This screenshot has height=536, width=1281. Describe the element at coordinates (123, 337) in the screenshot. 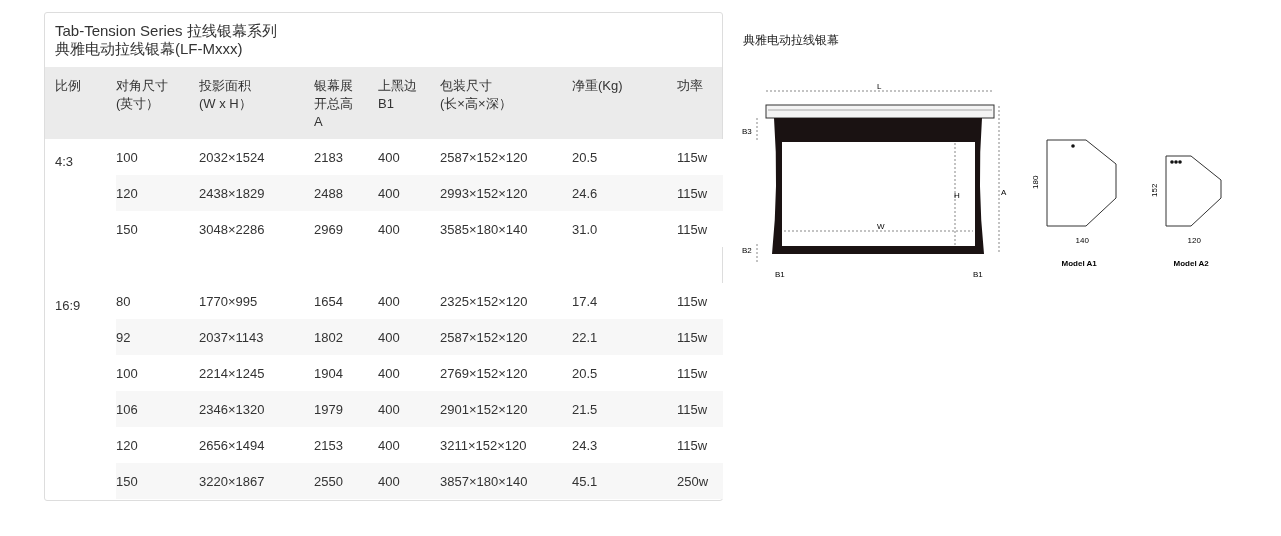

I see `table-cell: 92` at that location.